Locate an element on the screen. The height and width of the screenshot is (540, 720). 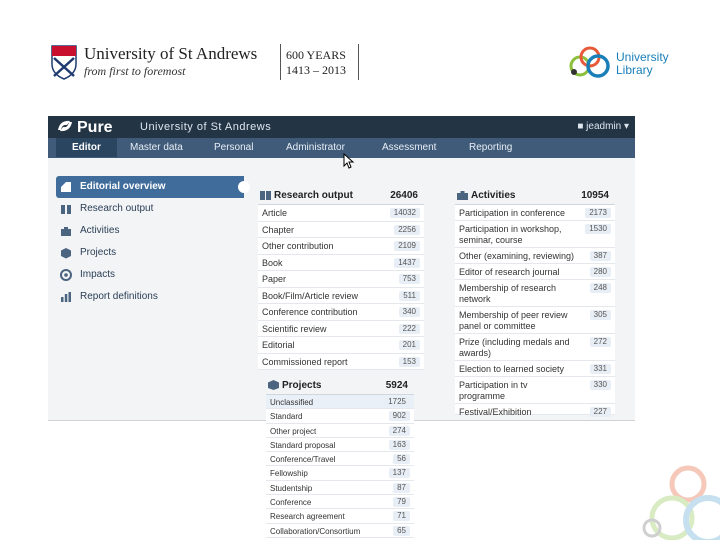
table-row: Chapter 2256 is located at coordinates (341, 229).